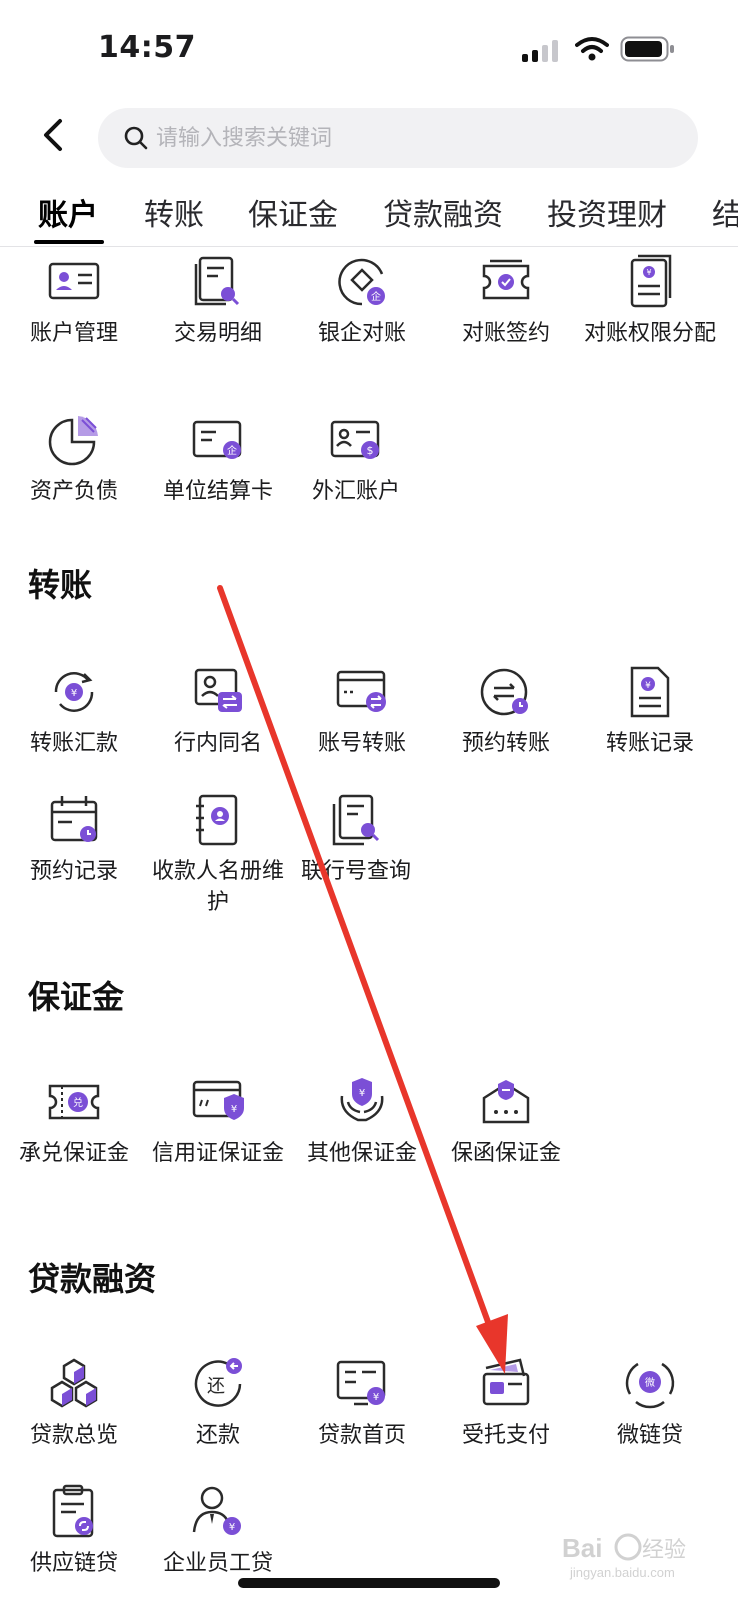  I want to click on wifi-icon, so click(592, 49).